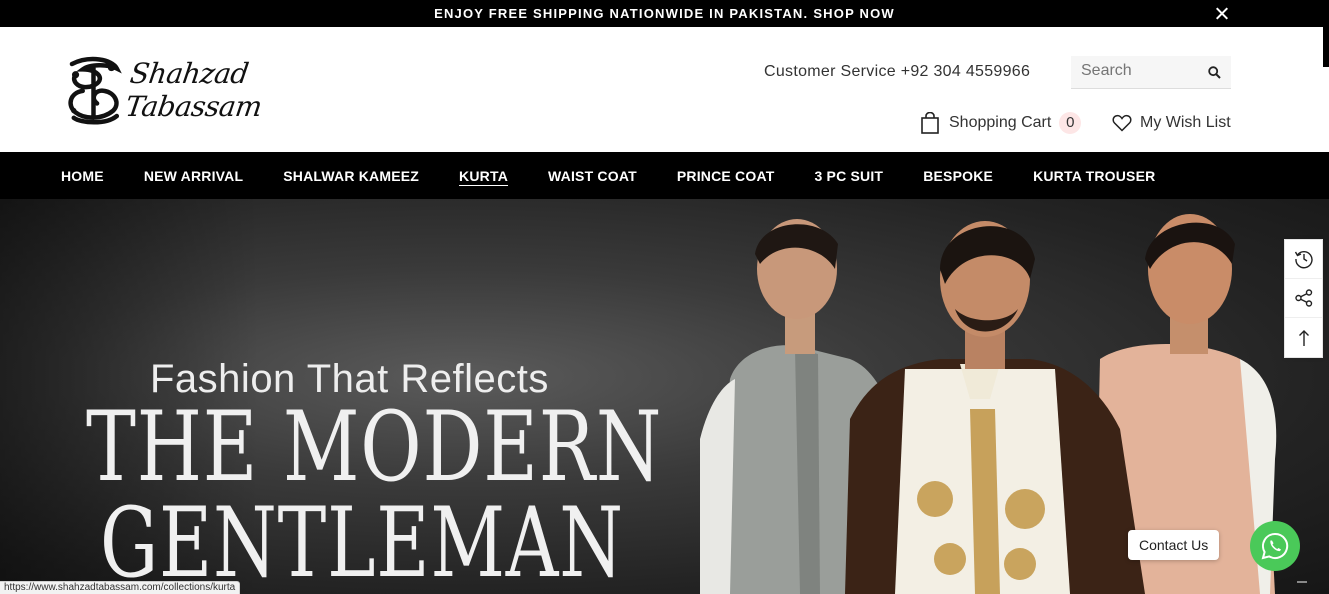 The height and width of the screenshot is (594, 1329). I want to click on back-to-top-button, so click(1303, 337).